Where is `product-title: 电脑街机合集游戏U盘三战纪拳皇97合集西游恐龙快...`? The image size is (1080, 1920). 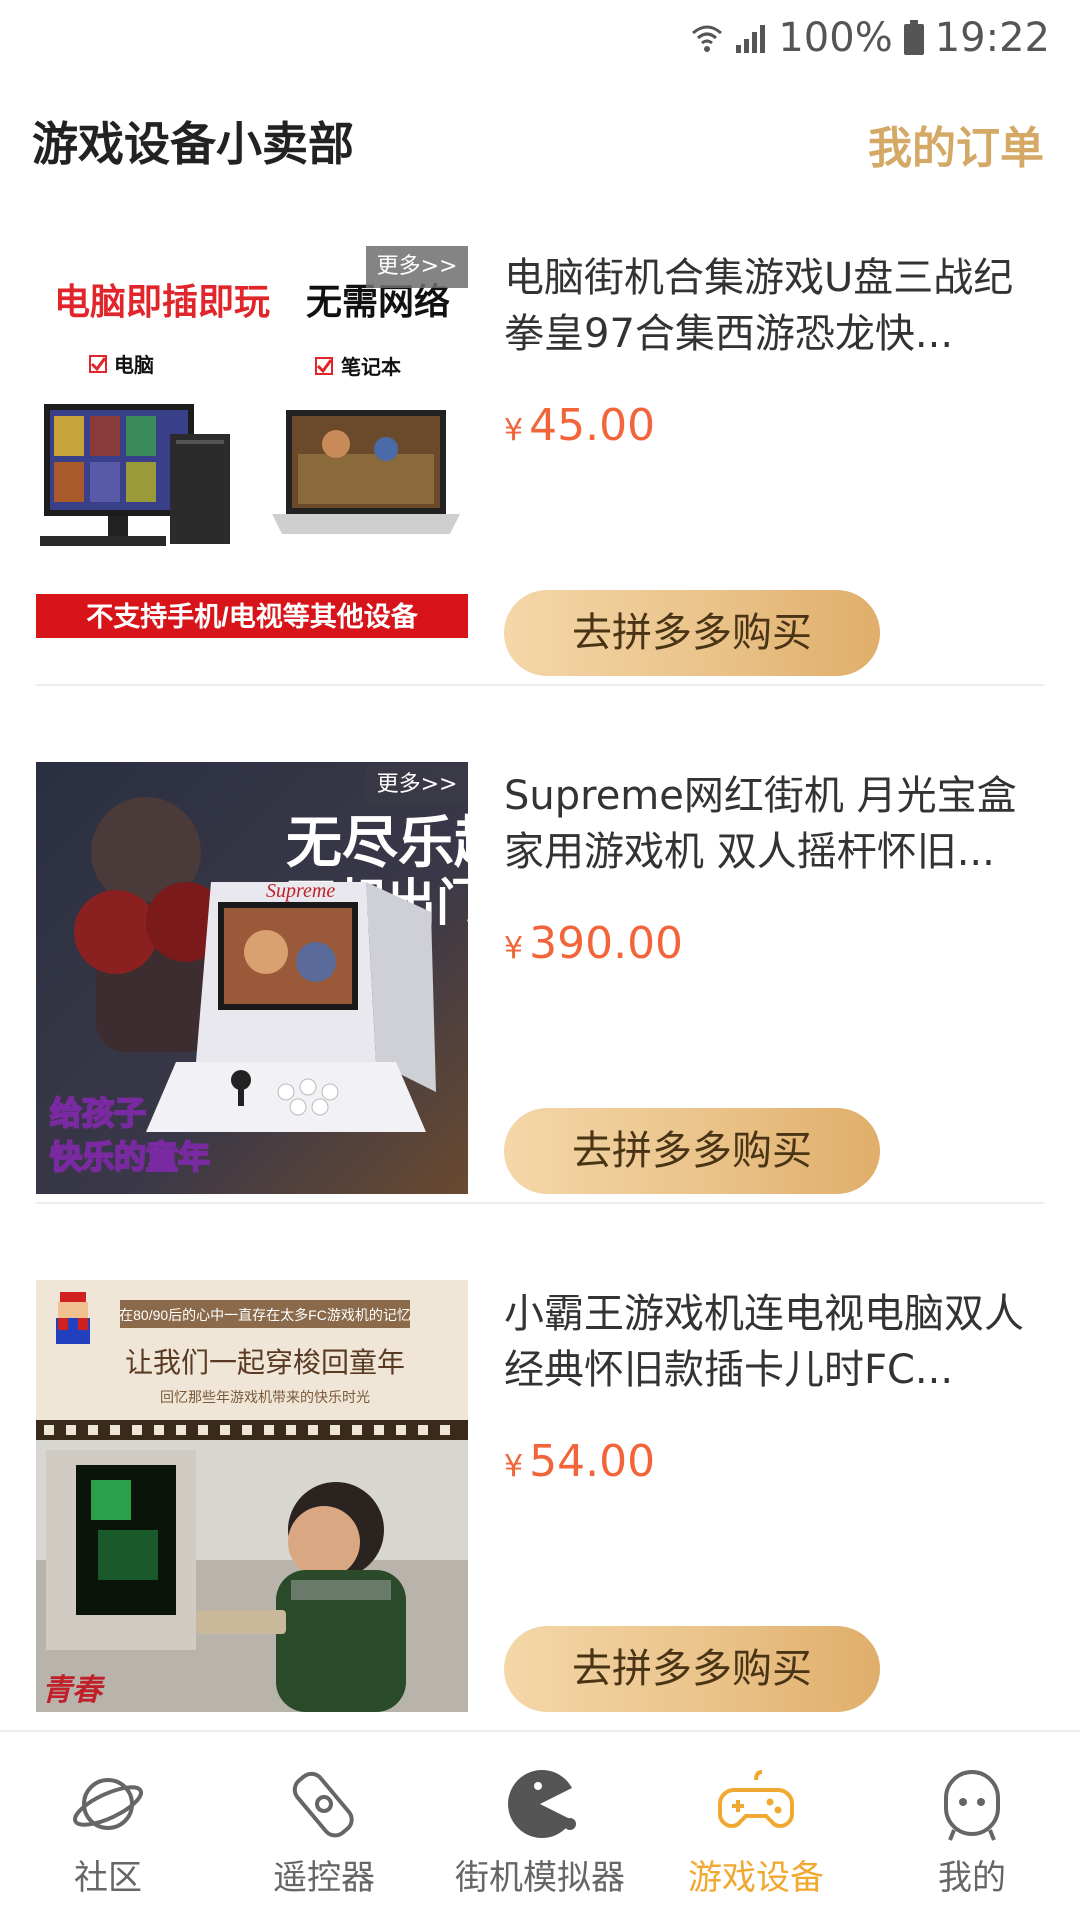 product-title: 电脑街机合集游戏U盘三战纪拳皇97合集西游恐龙快... is located at coordinates (774, 306).